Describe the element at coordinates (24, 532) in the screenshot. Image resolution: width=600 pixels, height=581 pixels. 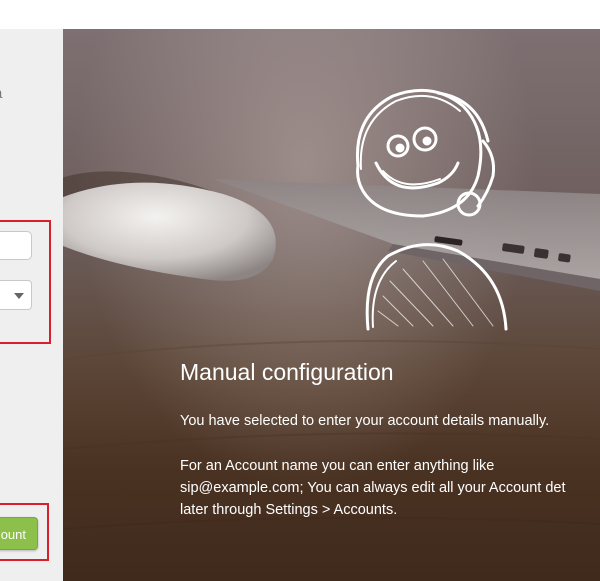
I see `button-highlight-box` at that location.